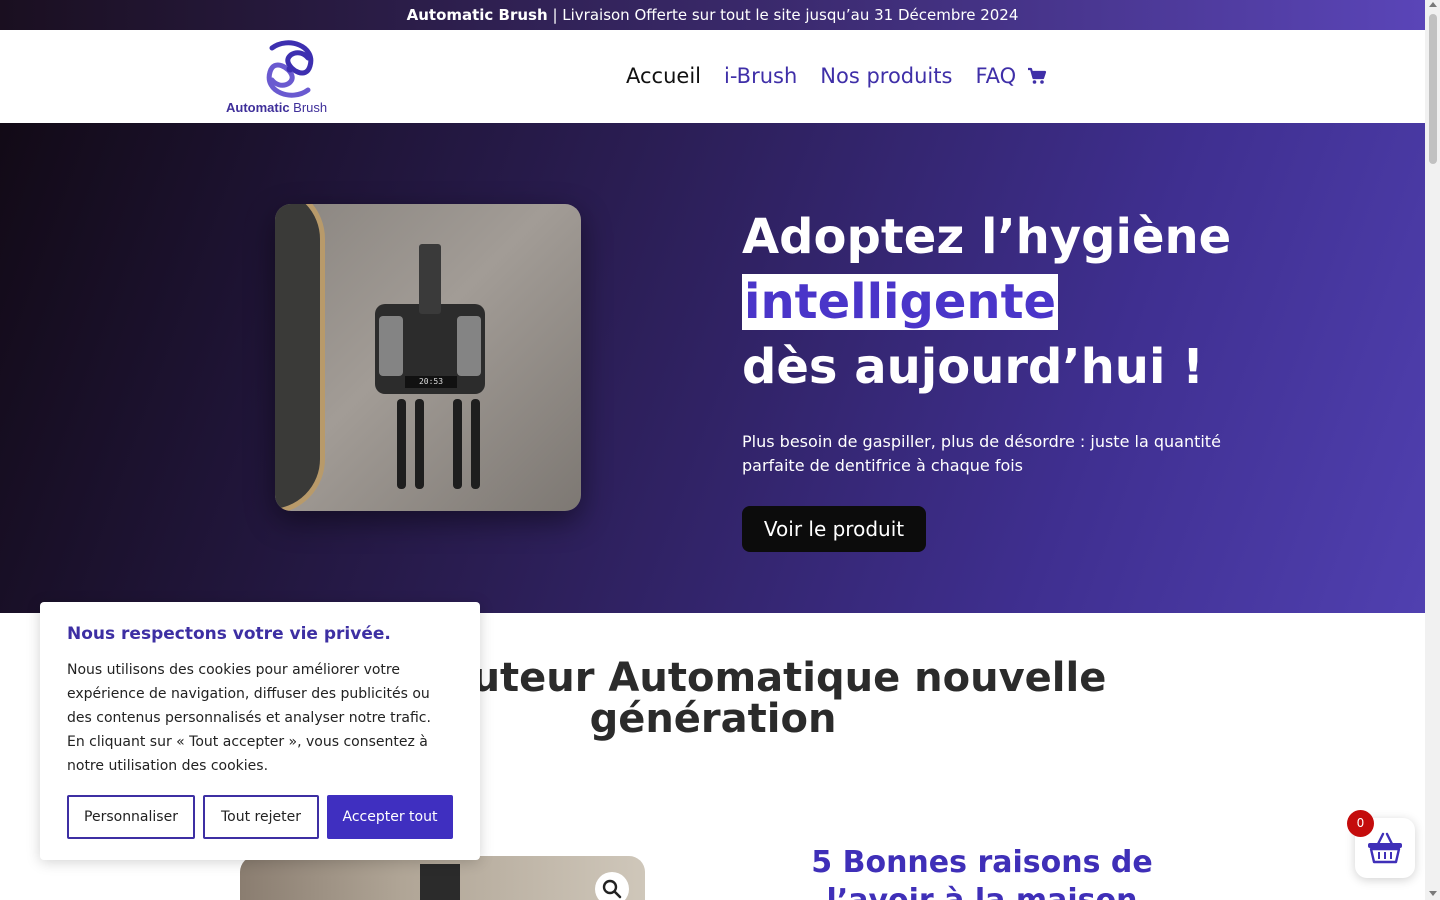 This screenshot has width=1440, height=900. What do you see at coordinates (1360, 823) in the screenshot?
I see `cart-count-badge: 0` at bounding box center [1360, 823].